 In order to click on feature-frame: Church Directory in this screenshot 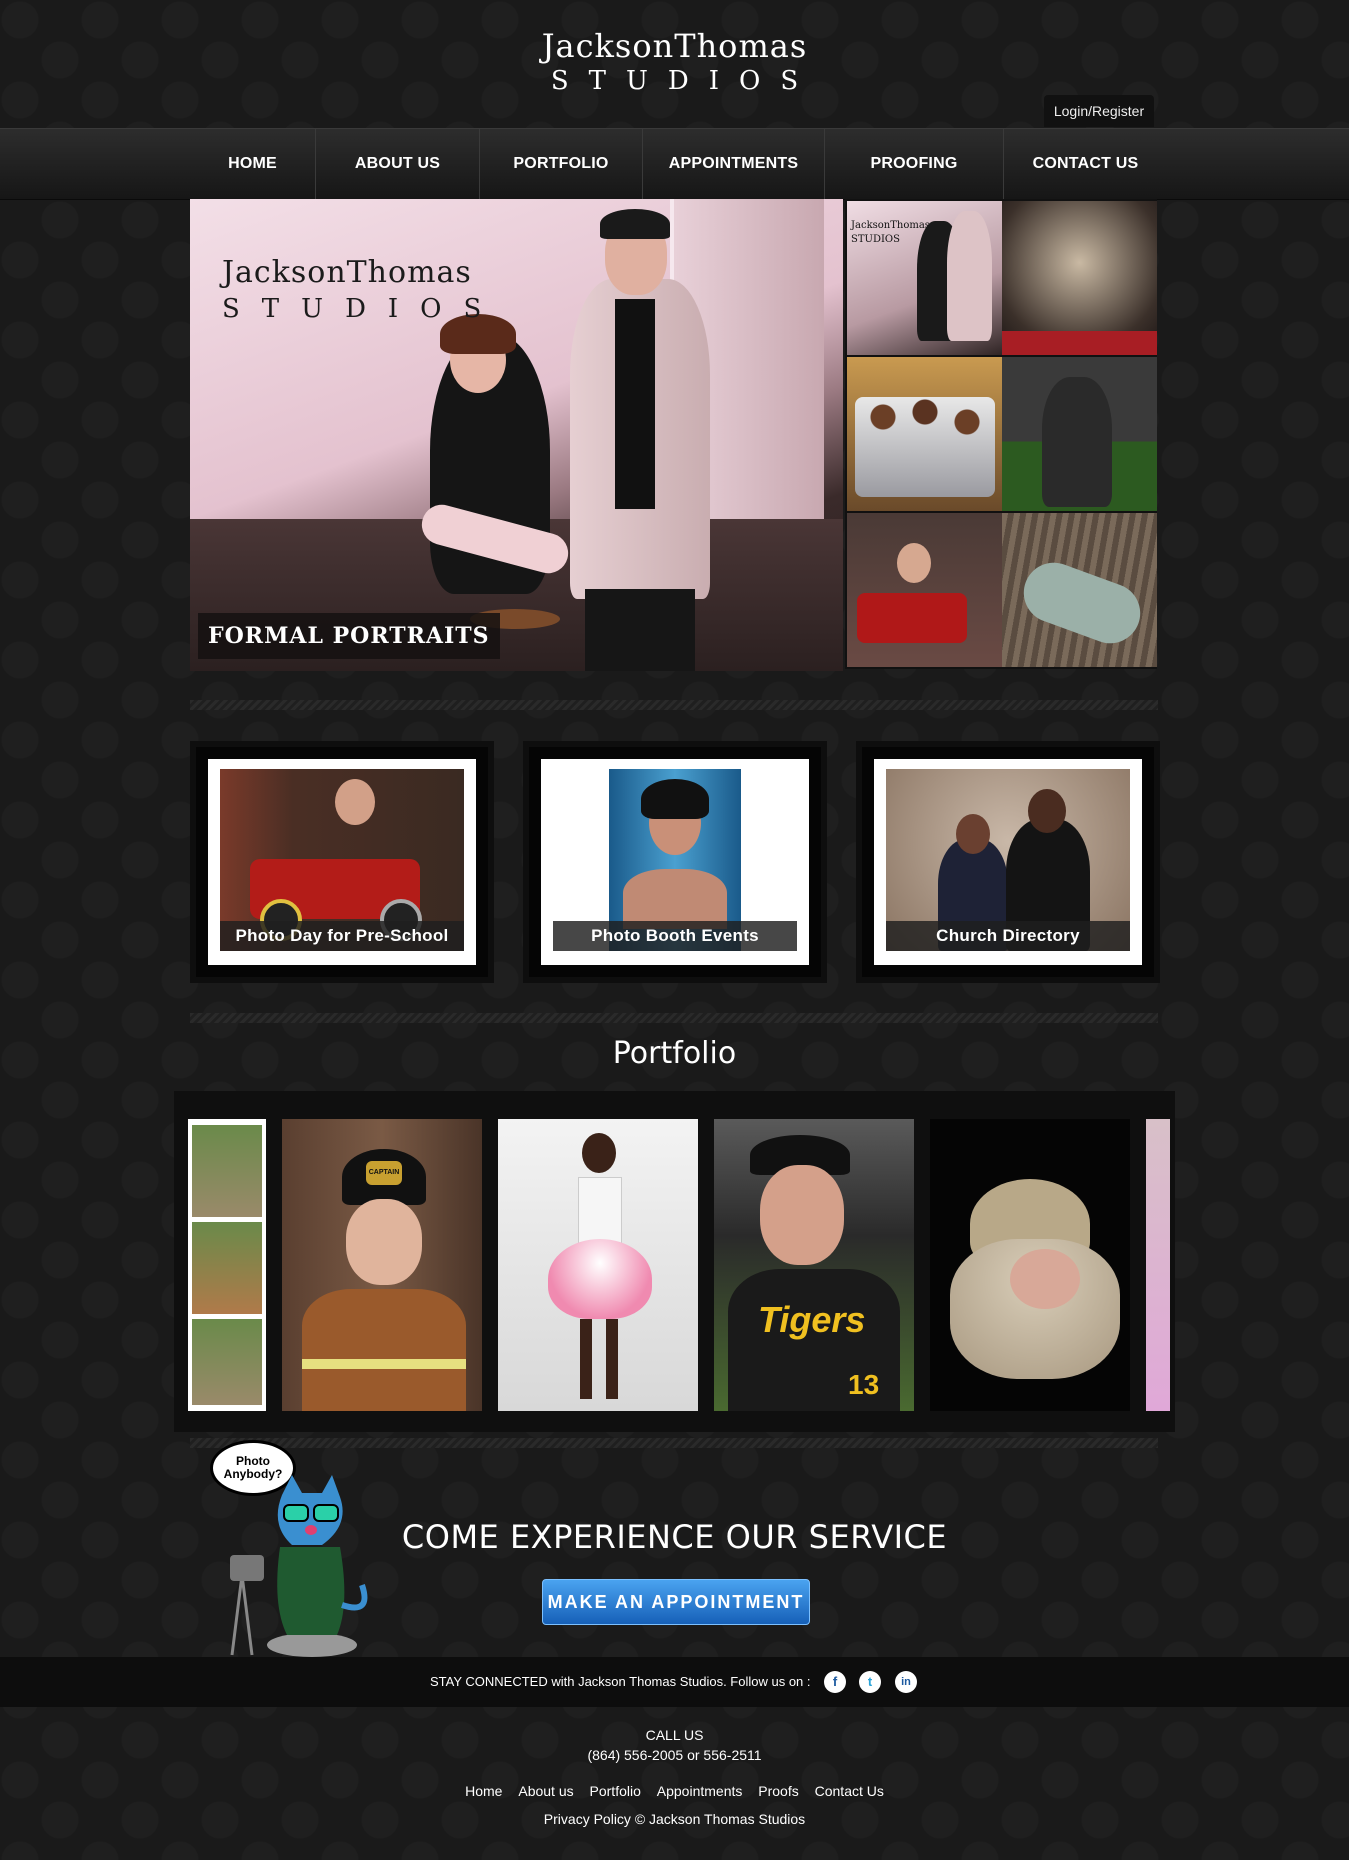, I will do `click(1008, 862)`.